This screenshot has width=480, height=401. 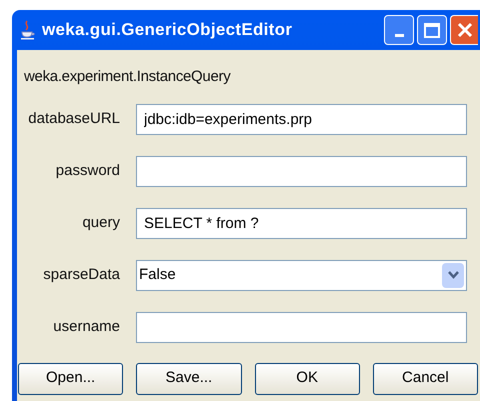 What do you see at coordinates (101, 222) in the screenshot?
I see `property-label: query` at bounding box center [101, 222].